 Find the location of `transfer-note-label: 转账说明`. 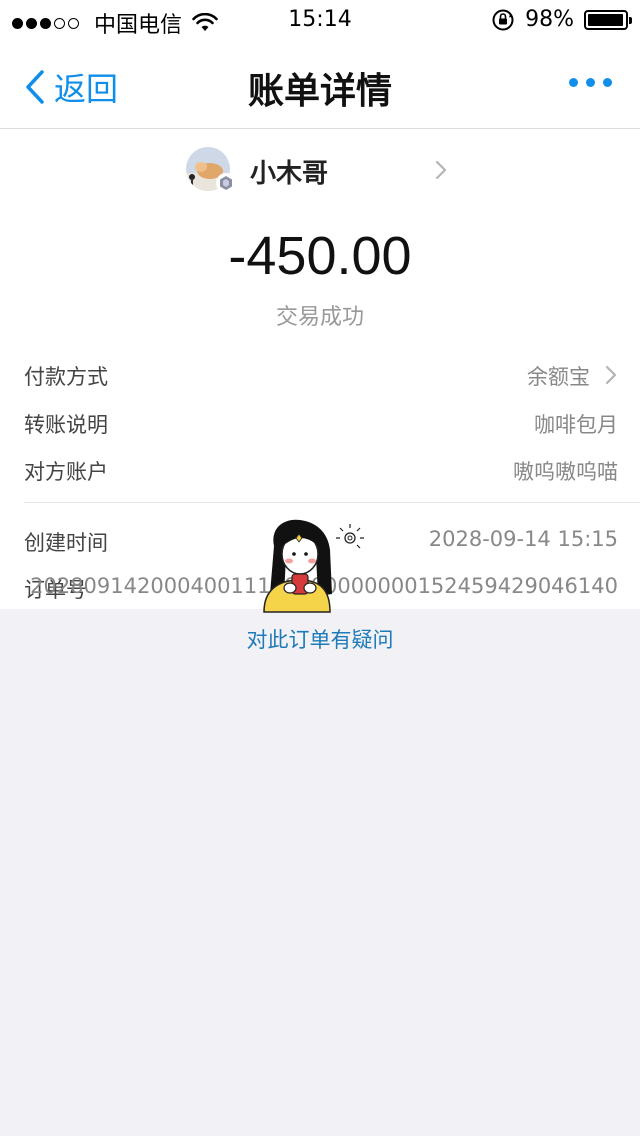

transfer-note-label: 转账说明 is located at coordinates (66, 425).